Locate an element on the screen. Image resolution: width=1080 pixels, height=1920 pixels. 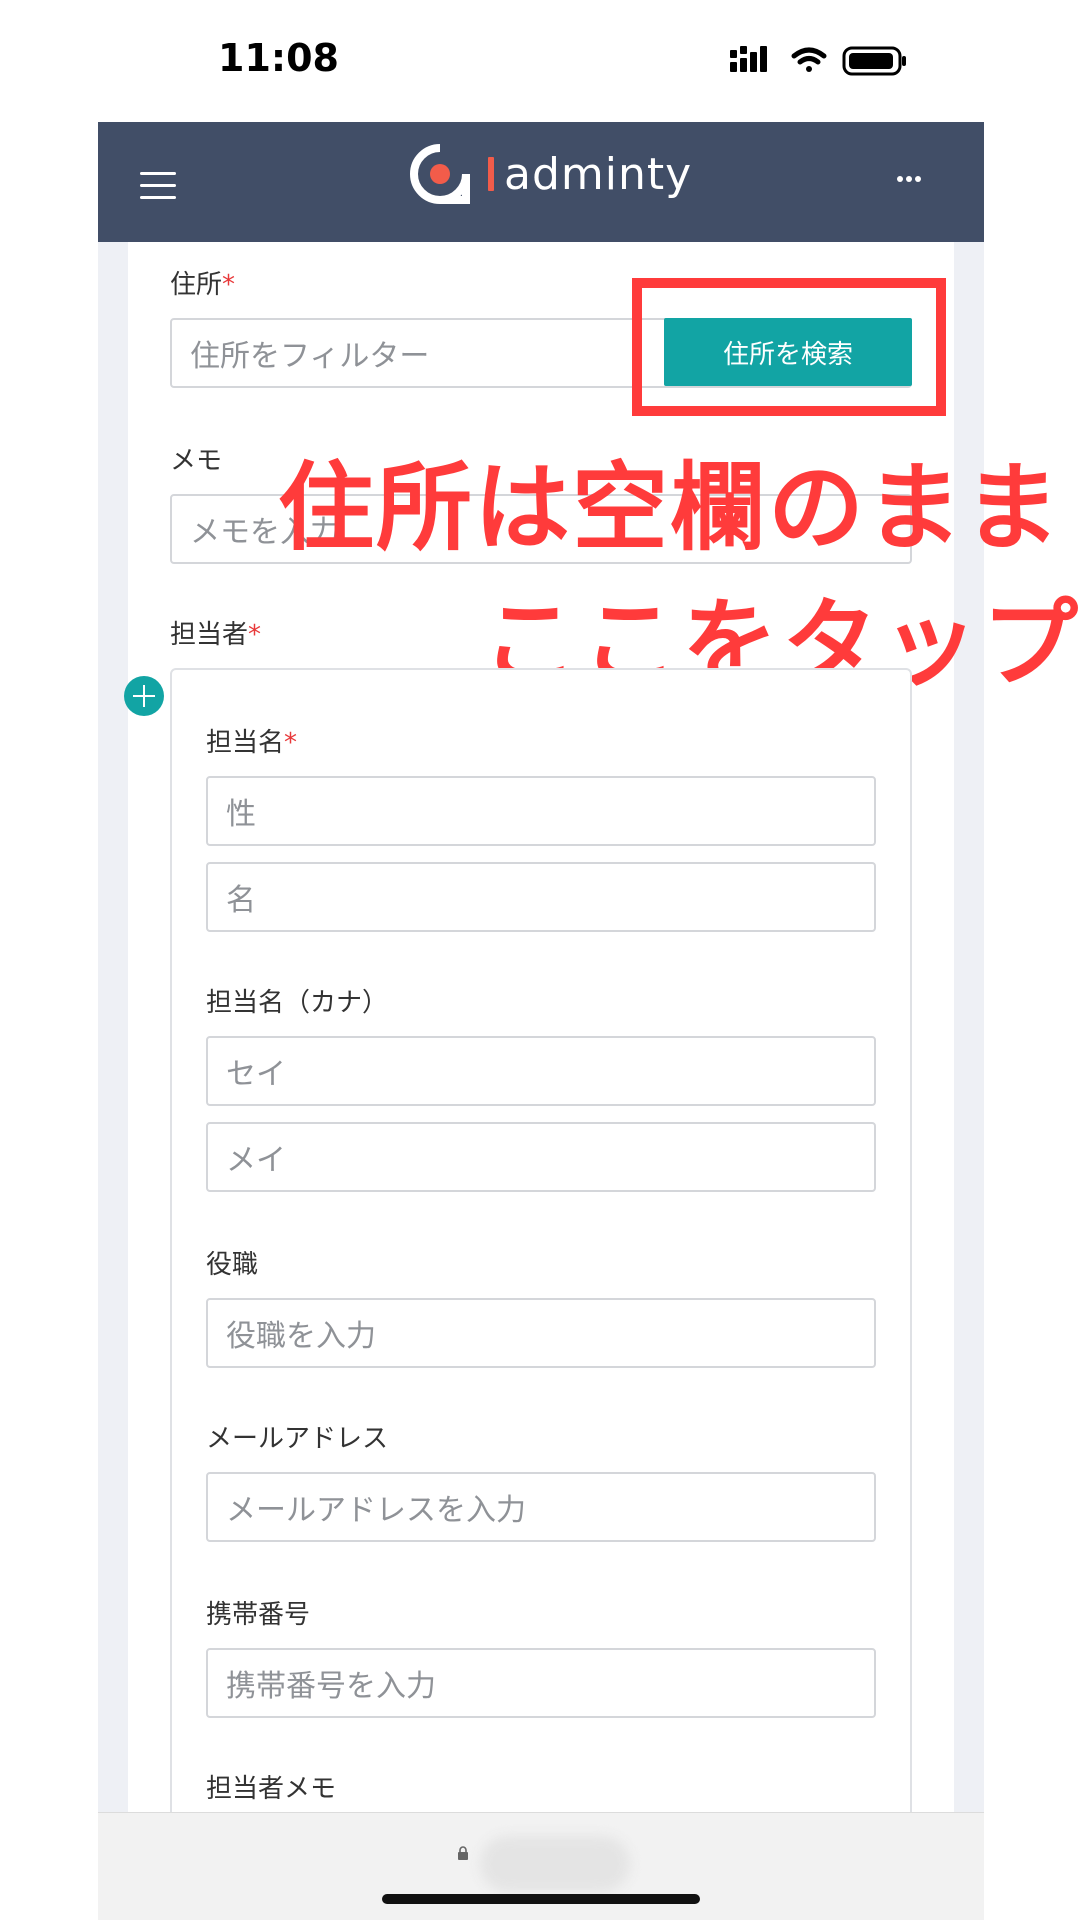
first-kana-placeholder: メイ is located at coordinates (256, 1160).